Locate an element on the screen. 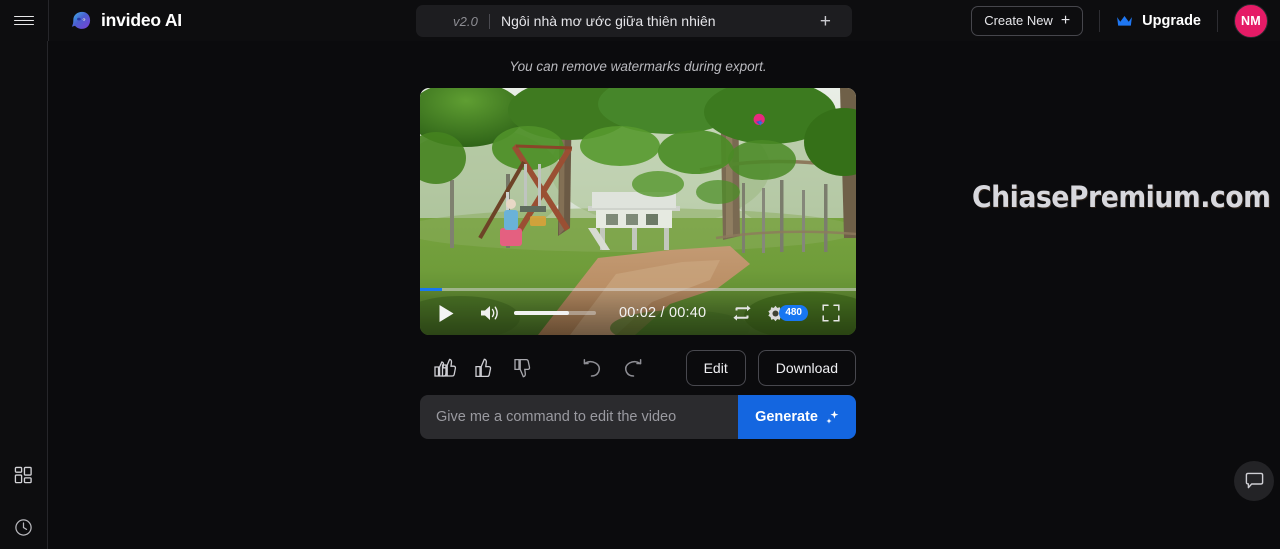 This screenshot has width=1280, height=549. upgrade-button: Upgrade is located at coordinates (1158, 21).